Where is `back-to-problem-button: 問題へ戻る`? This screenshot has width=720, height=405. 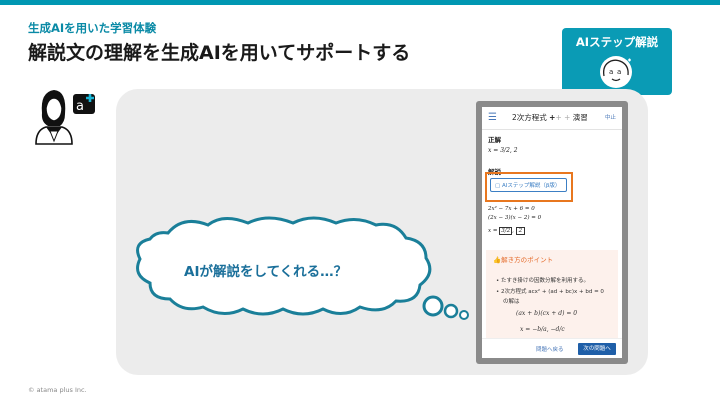
back-to-problem-button: 問題へ戻る is located at coordinates (550, 349).